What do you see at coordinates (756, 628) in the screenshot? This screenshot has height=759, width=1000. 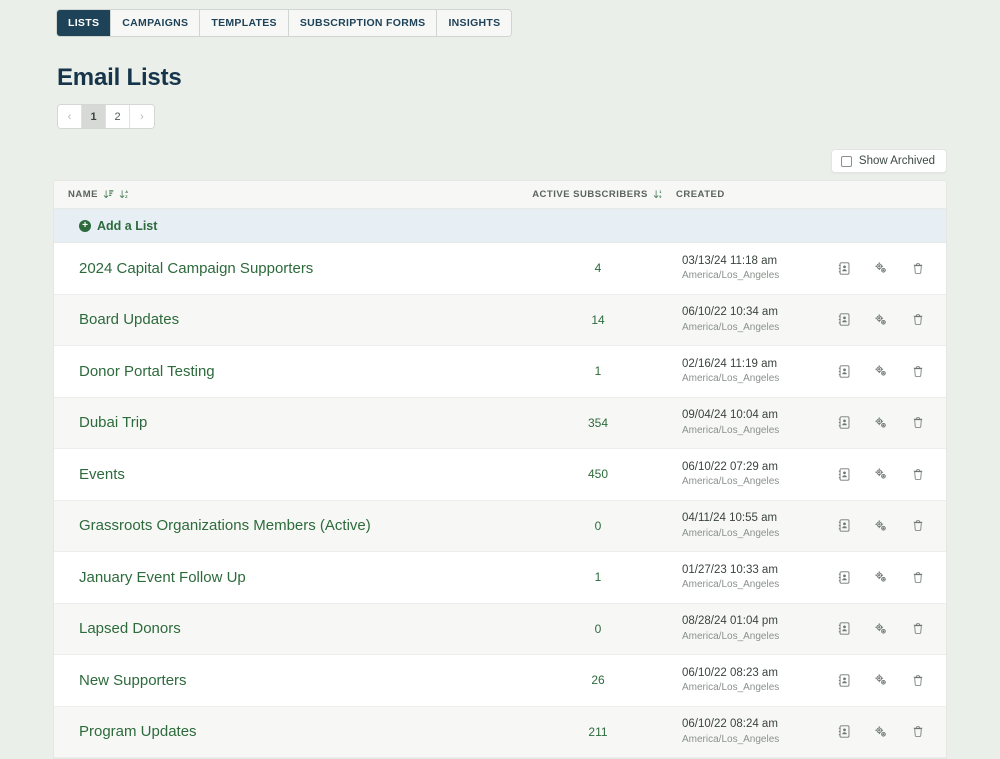 I see `created-cell: 08/28/24 01:04 pm America/Los_Angeles` at bounding box center [756, 628].